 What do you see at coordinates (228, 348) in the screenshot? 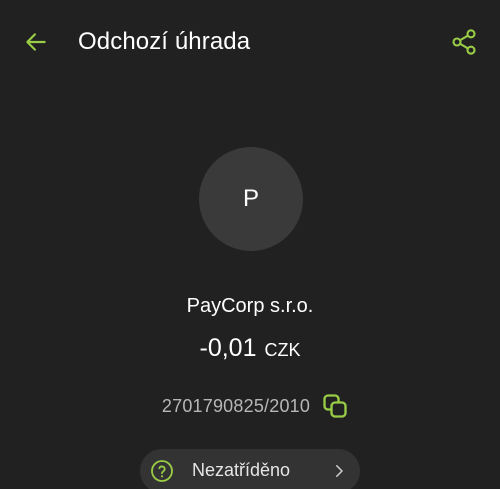
I see `amount-value: -0,01` at bounding box center [228, 348].